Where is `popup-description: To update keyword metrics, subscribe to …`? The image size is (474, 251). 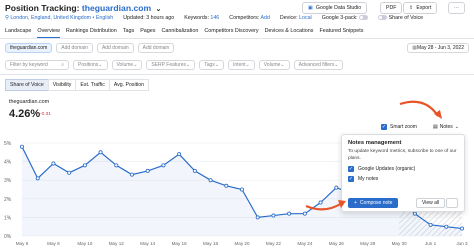
popup-description: To update keyword metrics, subscribe to … is located at coordinates (402, 155).